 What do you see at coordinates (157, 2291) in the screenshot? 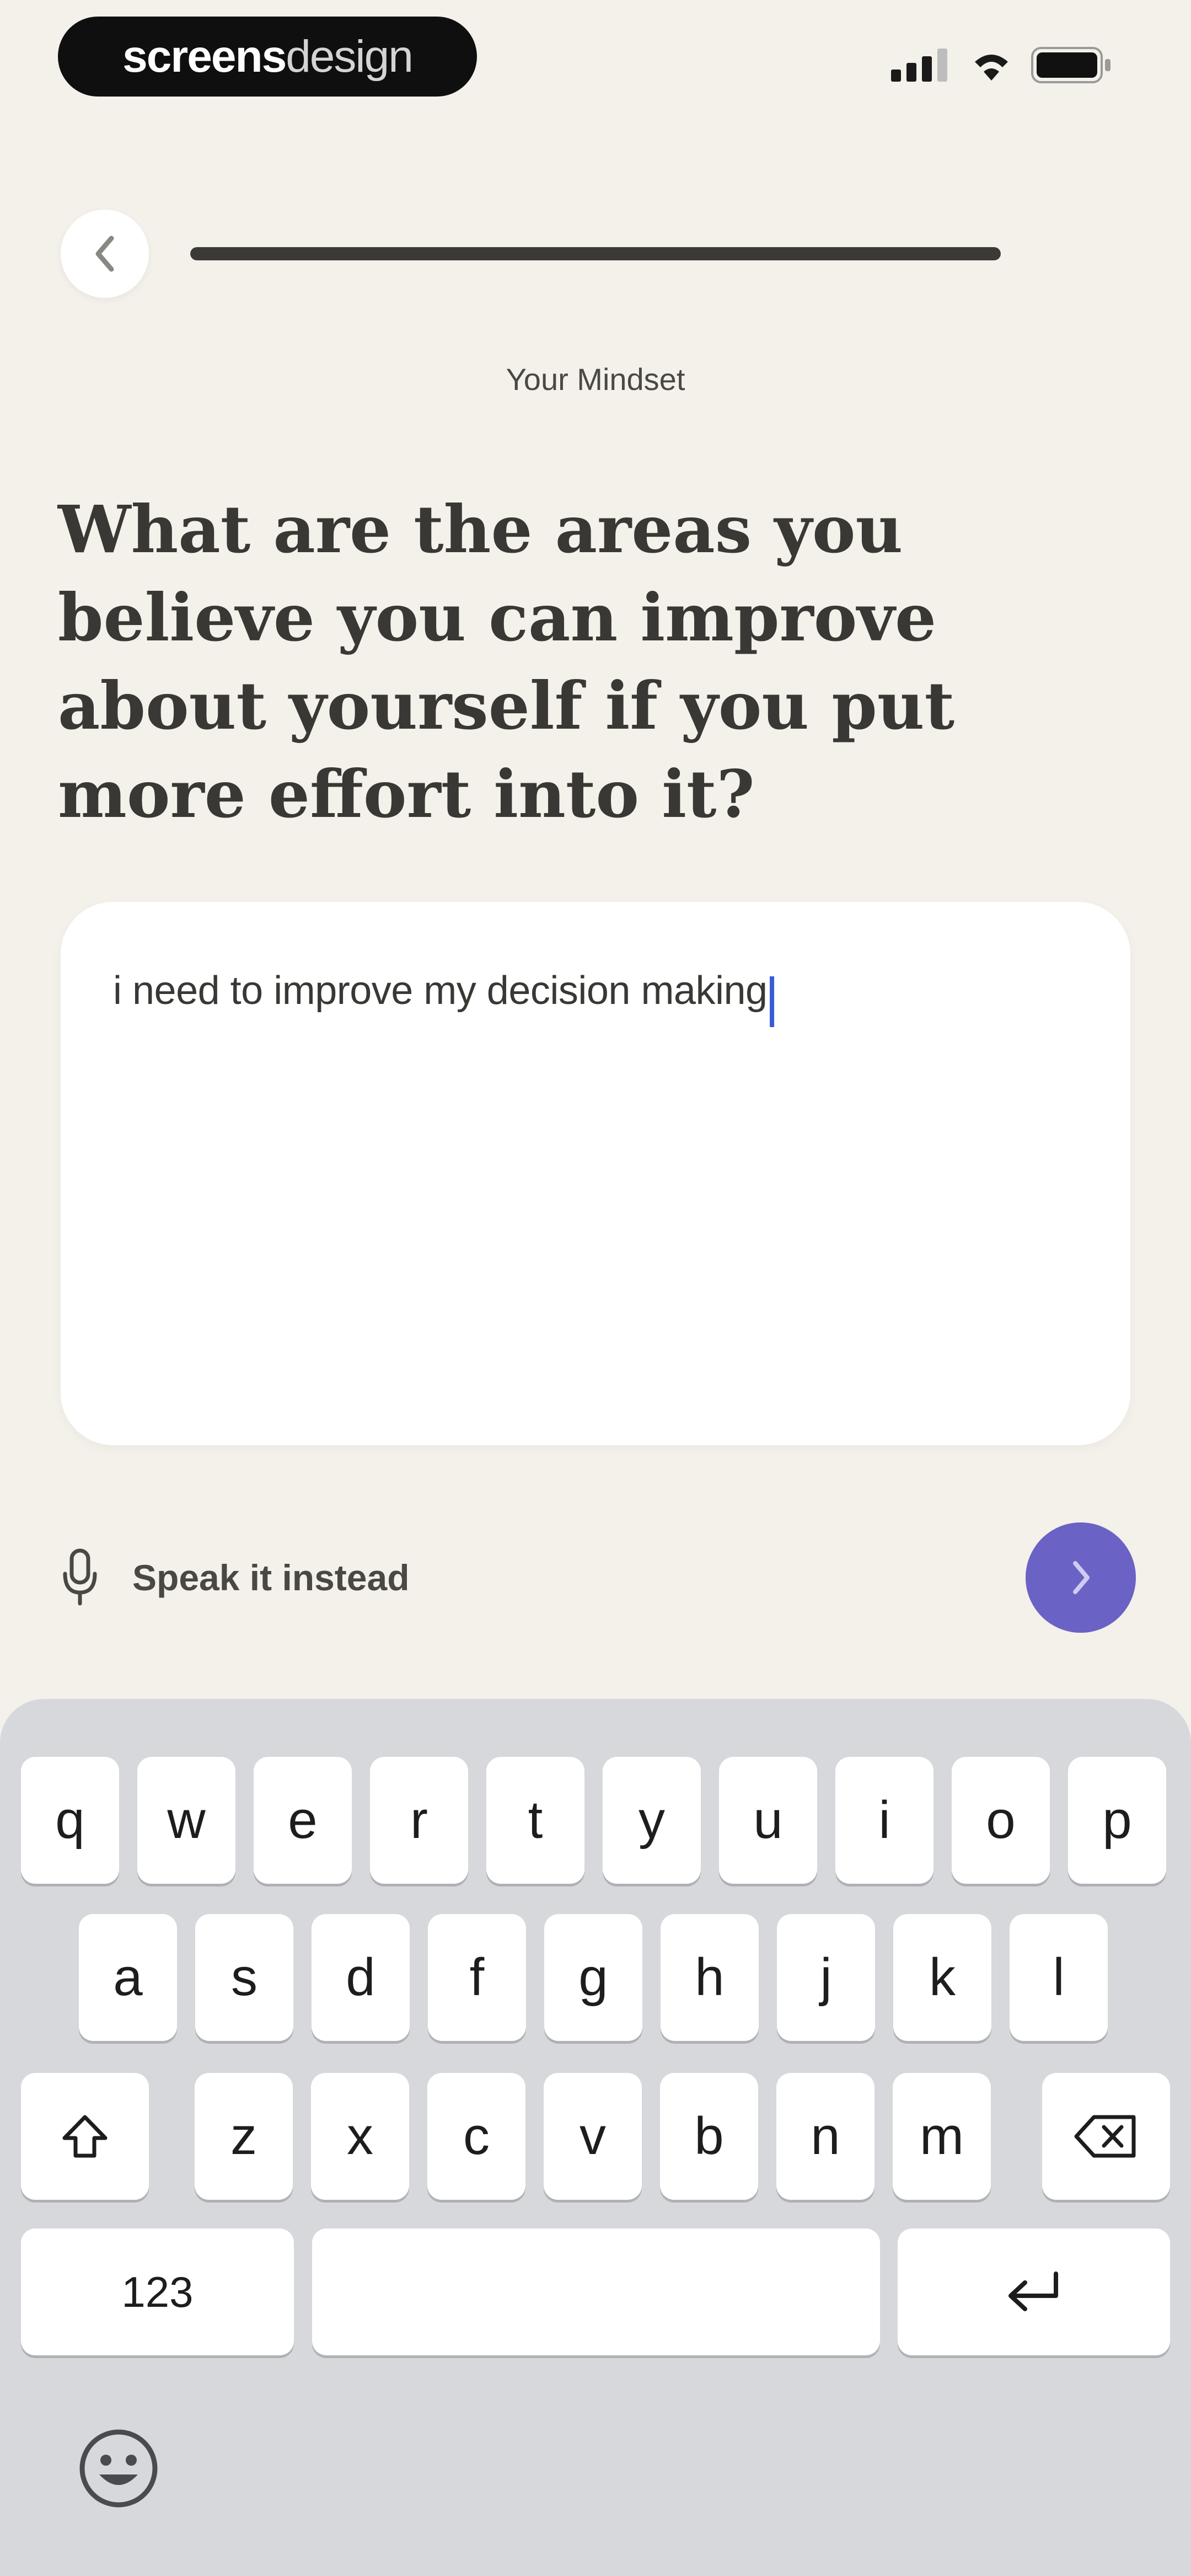
I see `numbers-key: 123` at bounding box center [157, 2291].